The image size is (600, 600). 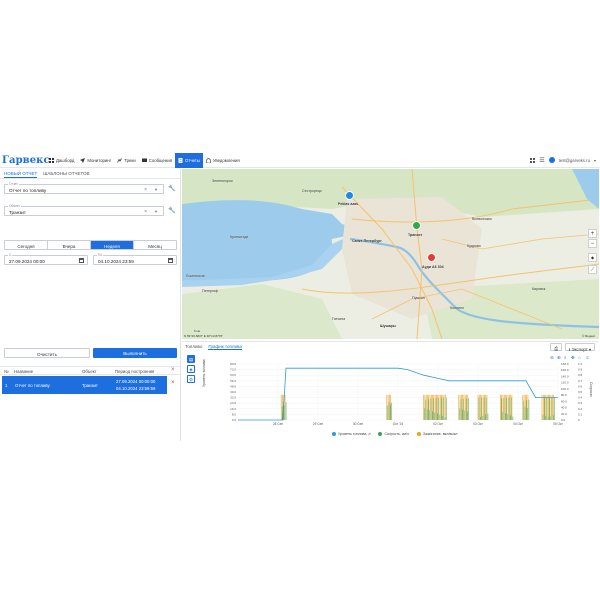 I want to click on messages-icon, so click(x=144, y=160).